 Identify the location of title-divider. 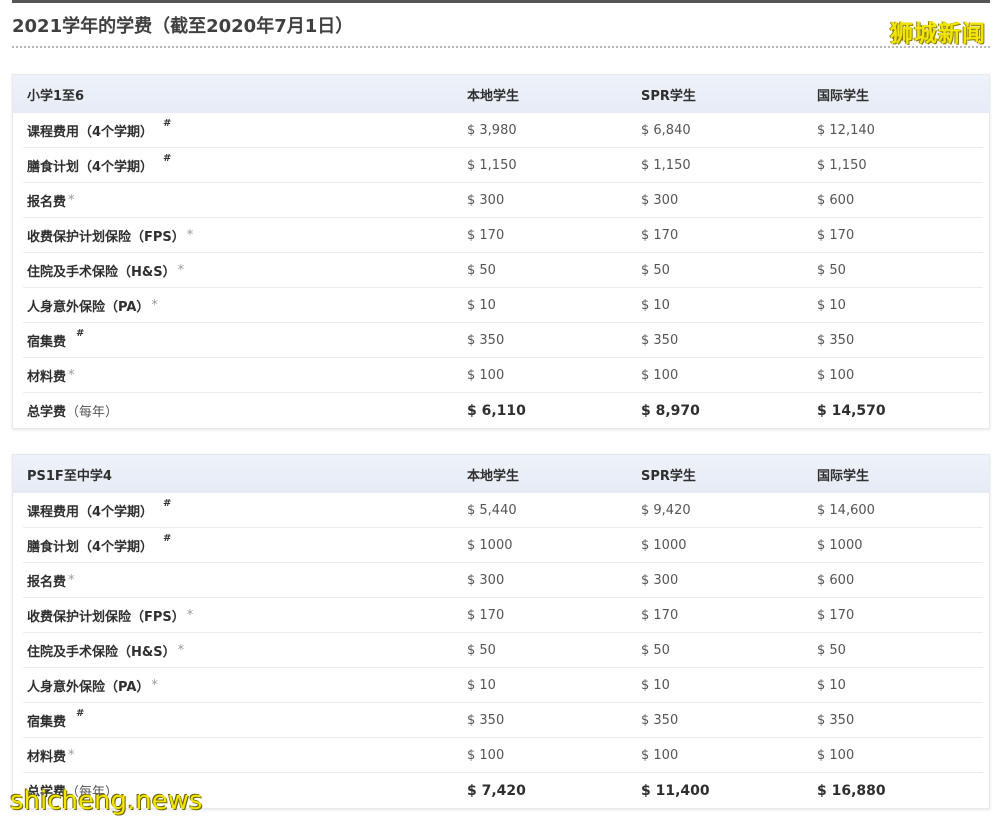
(501, 47).